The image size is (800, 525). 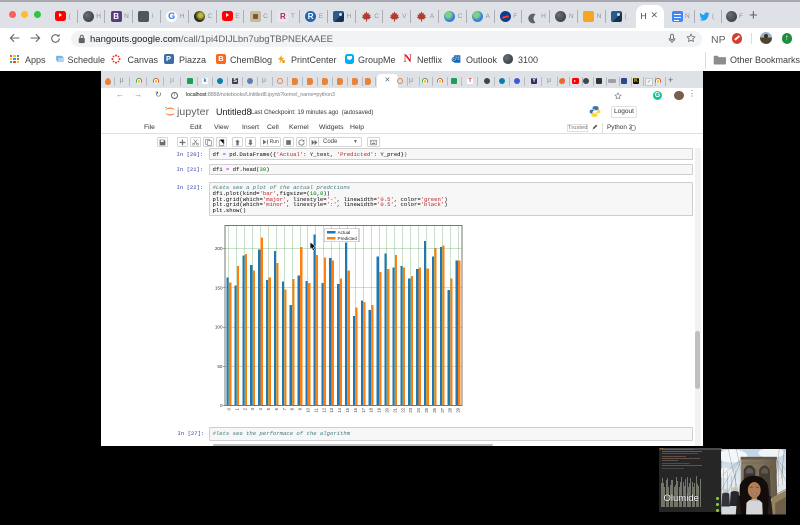 I want to click on svg-text: 19, so click(x=379, y=409).